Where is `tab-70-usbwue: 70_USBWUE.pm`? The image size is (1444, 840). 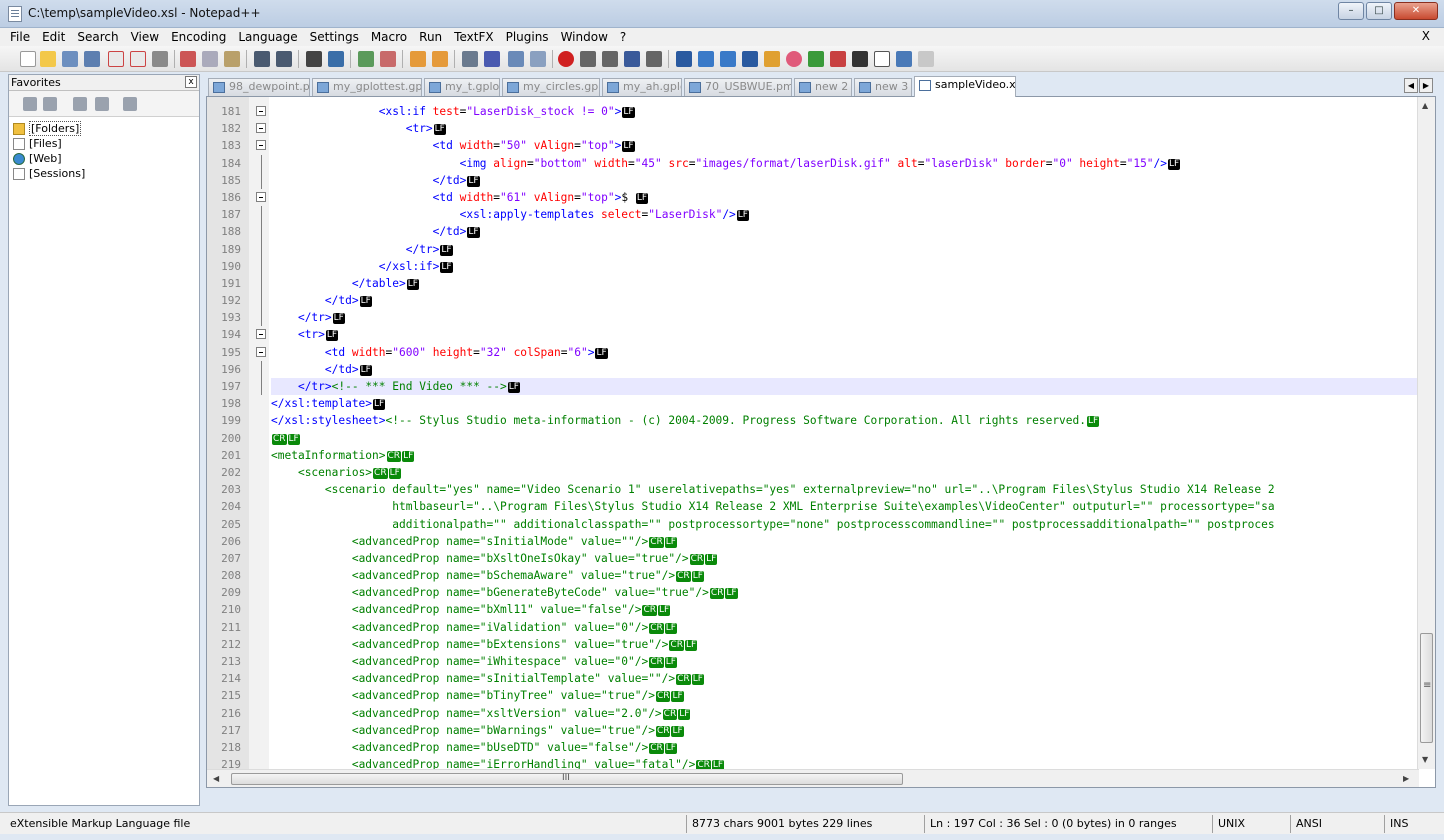 tab-70-usbwue: 70_USBWUE.pm is located at coordinates (738, 87).